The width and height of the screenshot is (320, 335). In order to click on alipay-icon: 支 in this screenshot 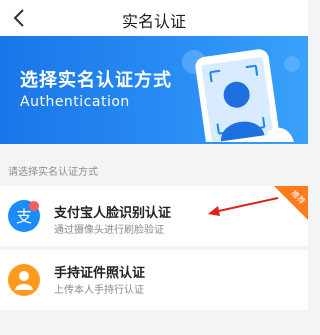, I will do `click(24, 216)`.